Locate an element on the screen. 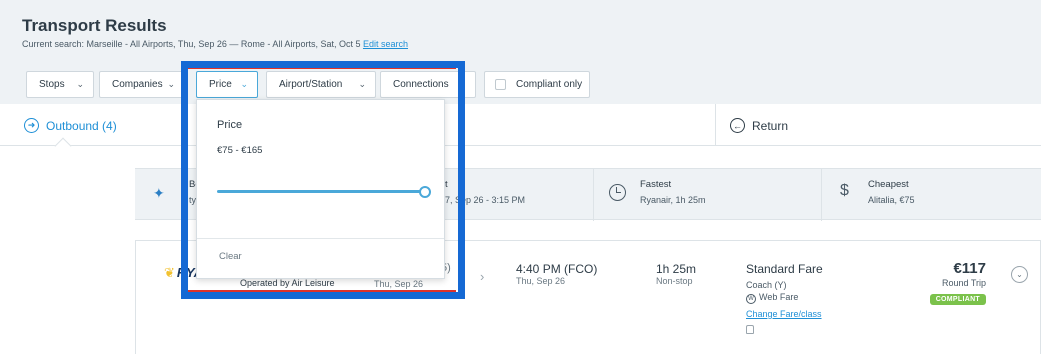 The image size is (1041, 354). cabin-class: Coach (Y) is located at coordinates (766, 285).